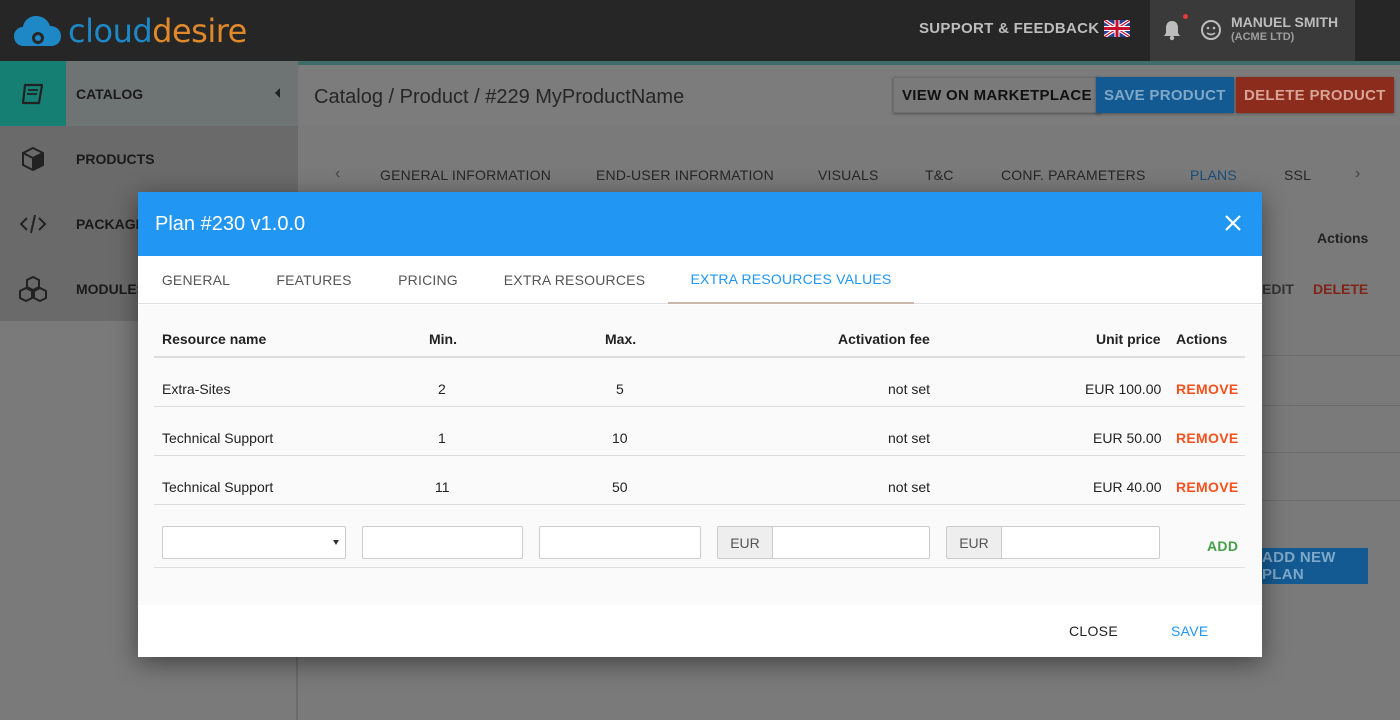 The width and height of the screenshot is (1400, 720). Describe the element at coordinates (700, 631) in the screenshot. I see `modal-footer: CLOSE SAVE` at that location.